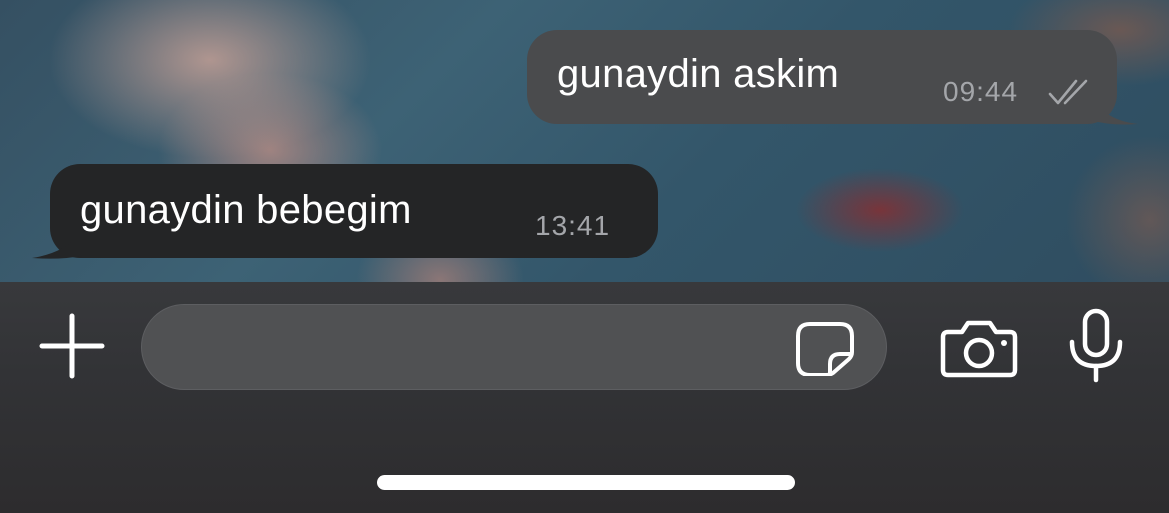 The height and width of the screenshot is (513, 1169). What do you see at coordinates (981, 91) in the screenshot?
I see `message-time: 09:44` at bounding box center [981, 91].